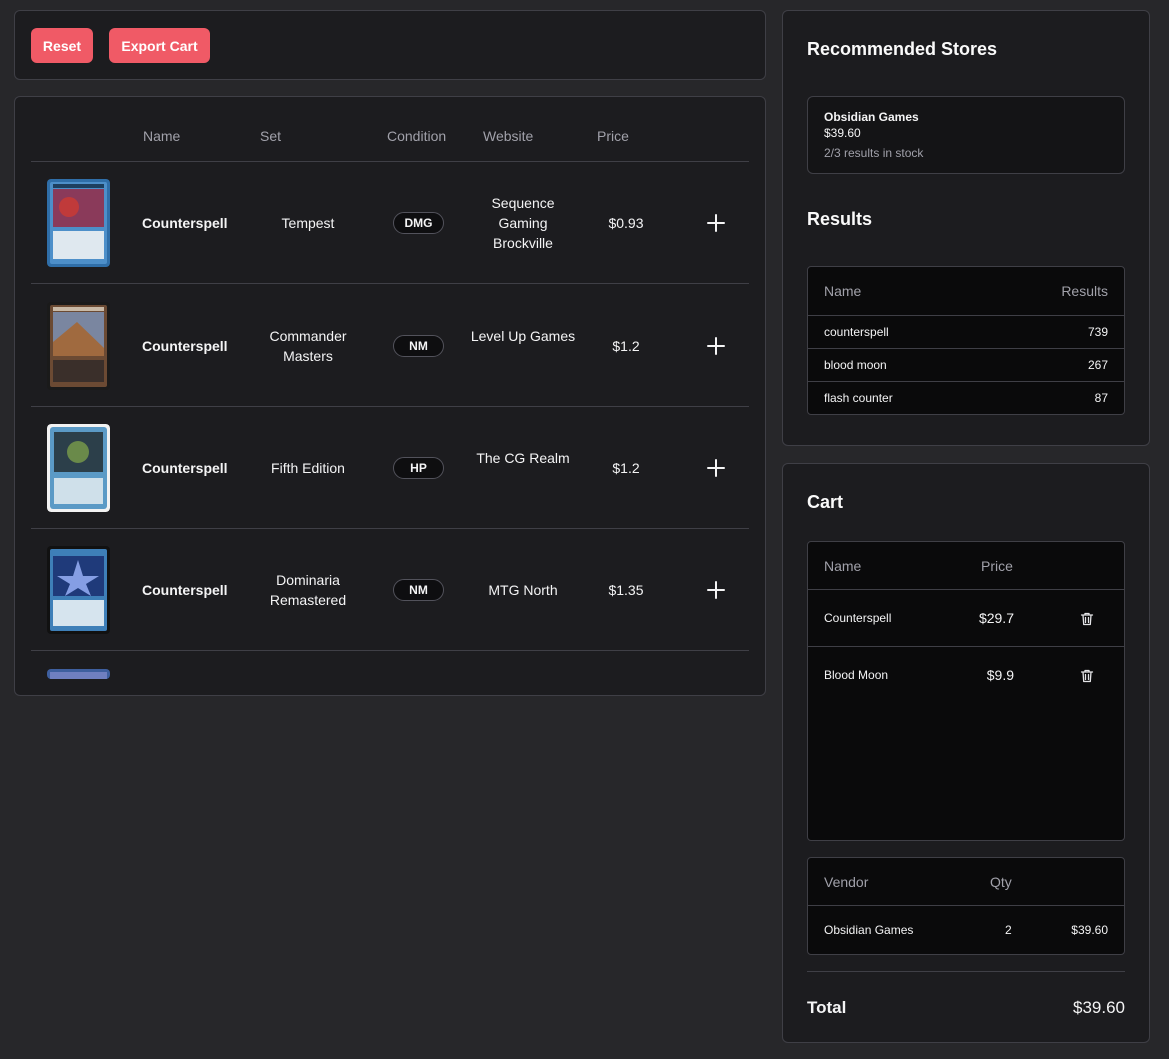 This screenshot has height=1059, width=1169. What do you see at coordinates (626, 223) in the screenshot?
I see `card-price: $0.93` at bounding box center [626, 223].